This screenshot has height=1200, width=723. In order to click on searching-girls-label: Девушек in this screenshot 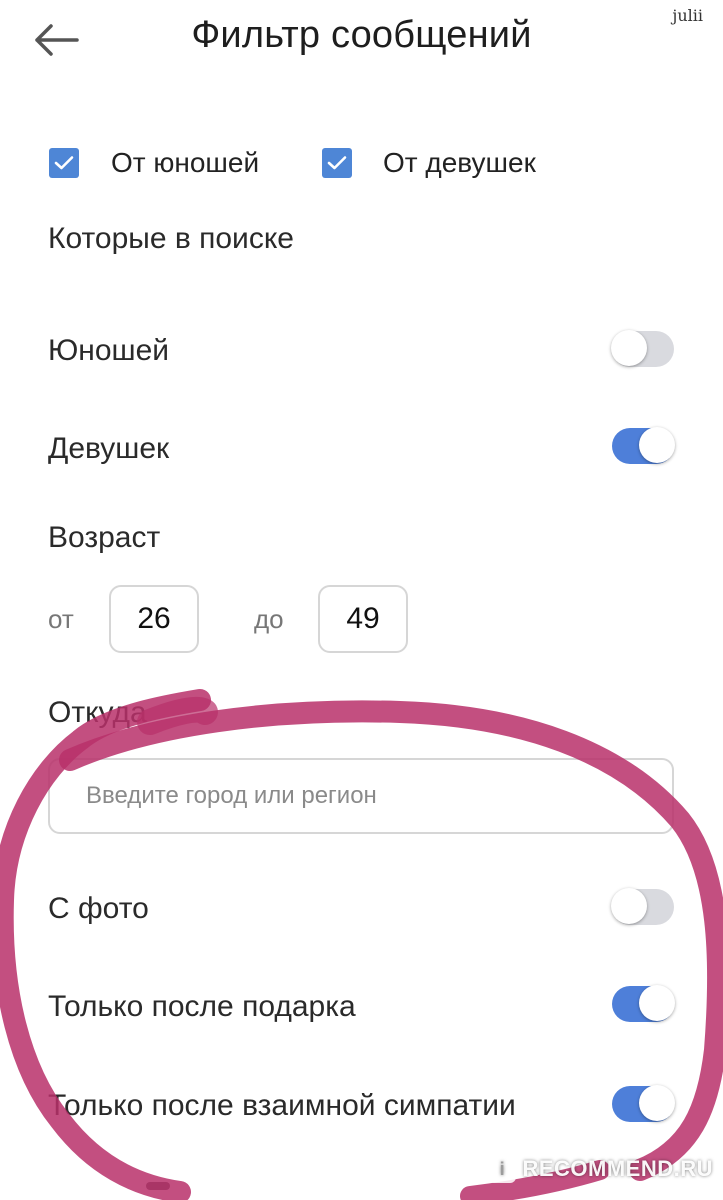, I will do `click(109, 448)`.